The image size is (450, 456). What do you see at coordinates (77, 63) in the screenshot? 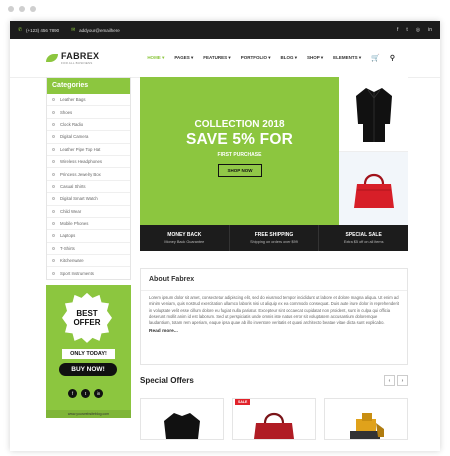
I see `logo-tagline: FOR ALL BUSINESS` at bounding box center [77, 63].